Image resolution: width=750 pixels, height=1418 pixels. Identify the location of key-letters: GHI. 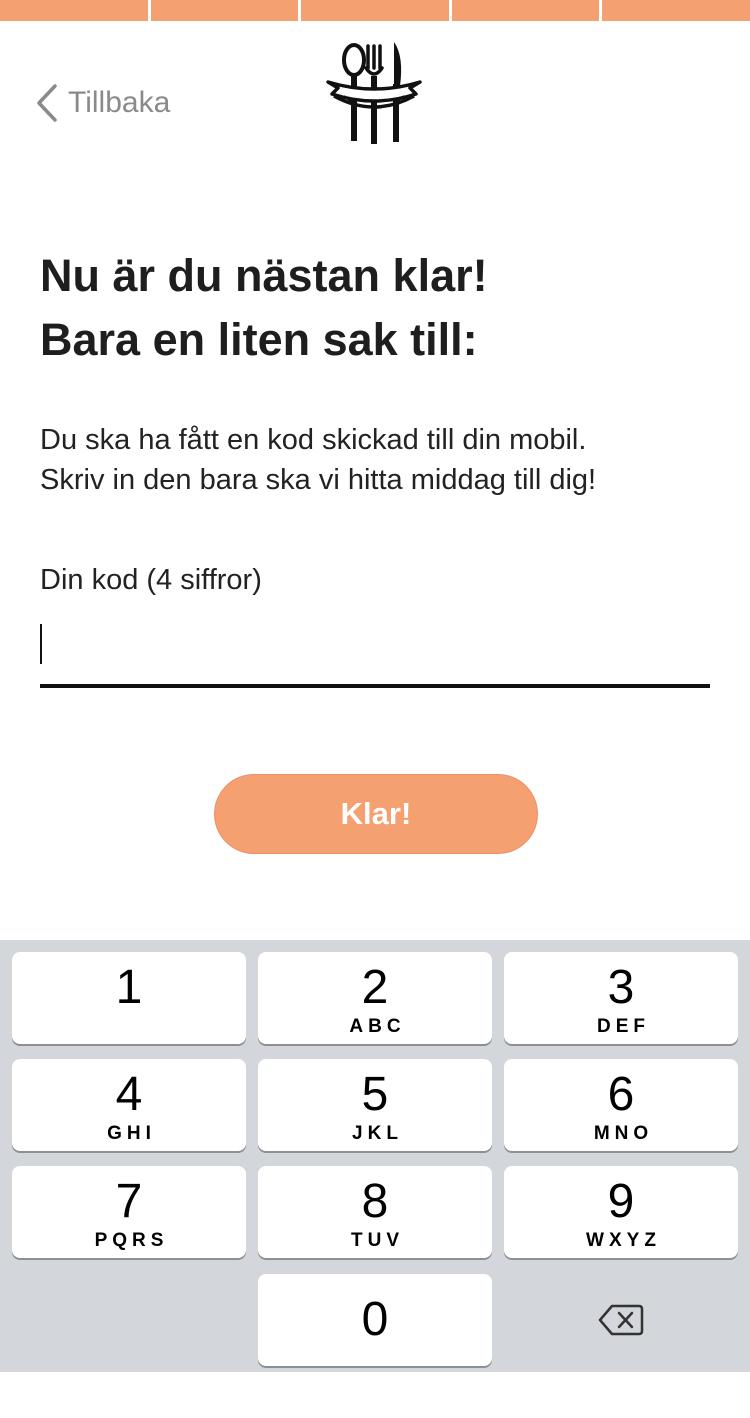
(131, 1133).